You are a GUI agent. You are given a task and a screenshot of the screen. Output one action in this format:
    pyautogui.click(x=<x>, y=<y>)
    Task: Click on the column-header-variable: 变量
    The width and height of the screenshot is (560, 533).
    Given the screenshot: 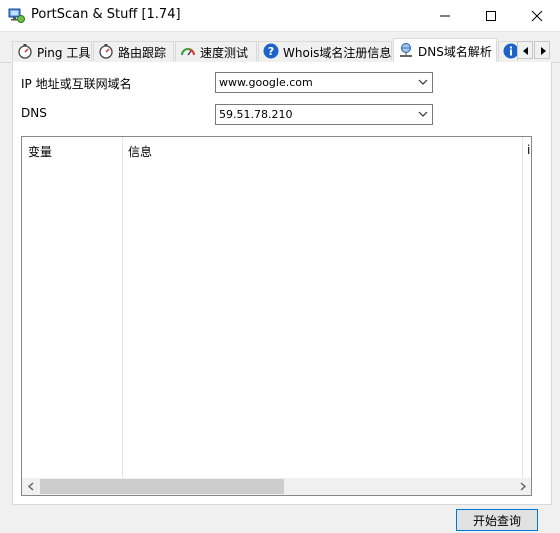 What is the action you would take?
    pyautogui.click(x=40, y=151)
    